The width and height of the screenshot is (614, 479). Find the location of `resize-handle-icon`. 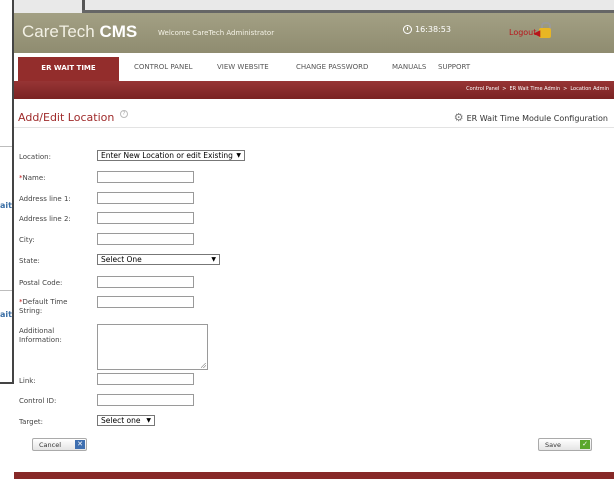

resize-handle-icon is located at coordinates (203, 365).